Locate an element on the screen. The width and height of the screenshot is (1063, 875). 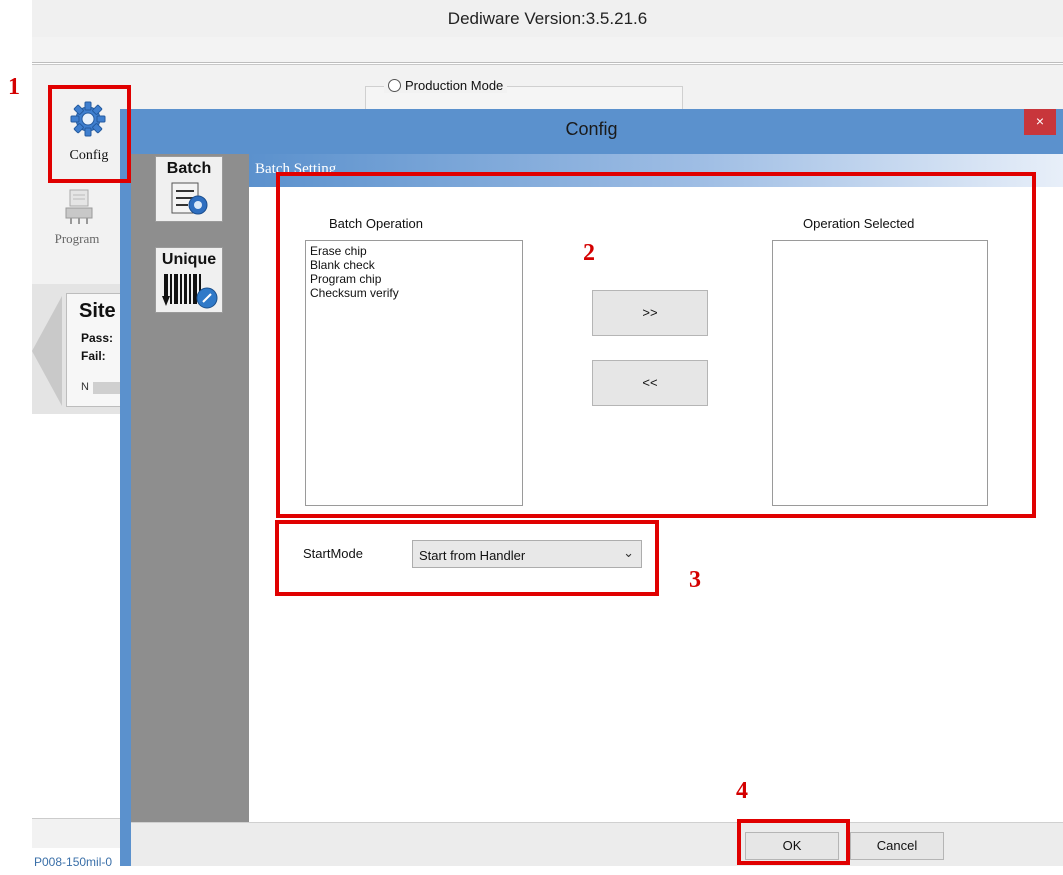
unique-tab-label: Unique is located at coordinates (189, 259).